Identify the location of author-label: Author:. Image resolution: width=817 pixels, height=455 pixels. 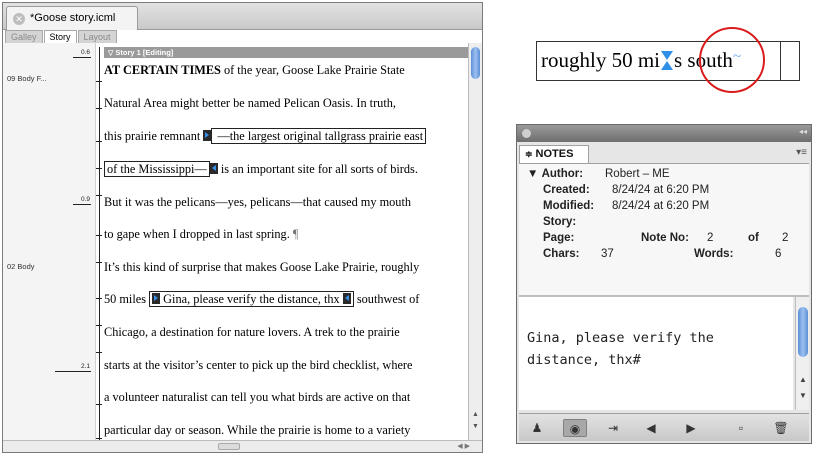
(562, 174).